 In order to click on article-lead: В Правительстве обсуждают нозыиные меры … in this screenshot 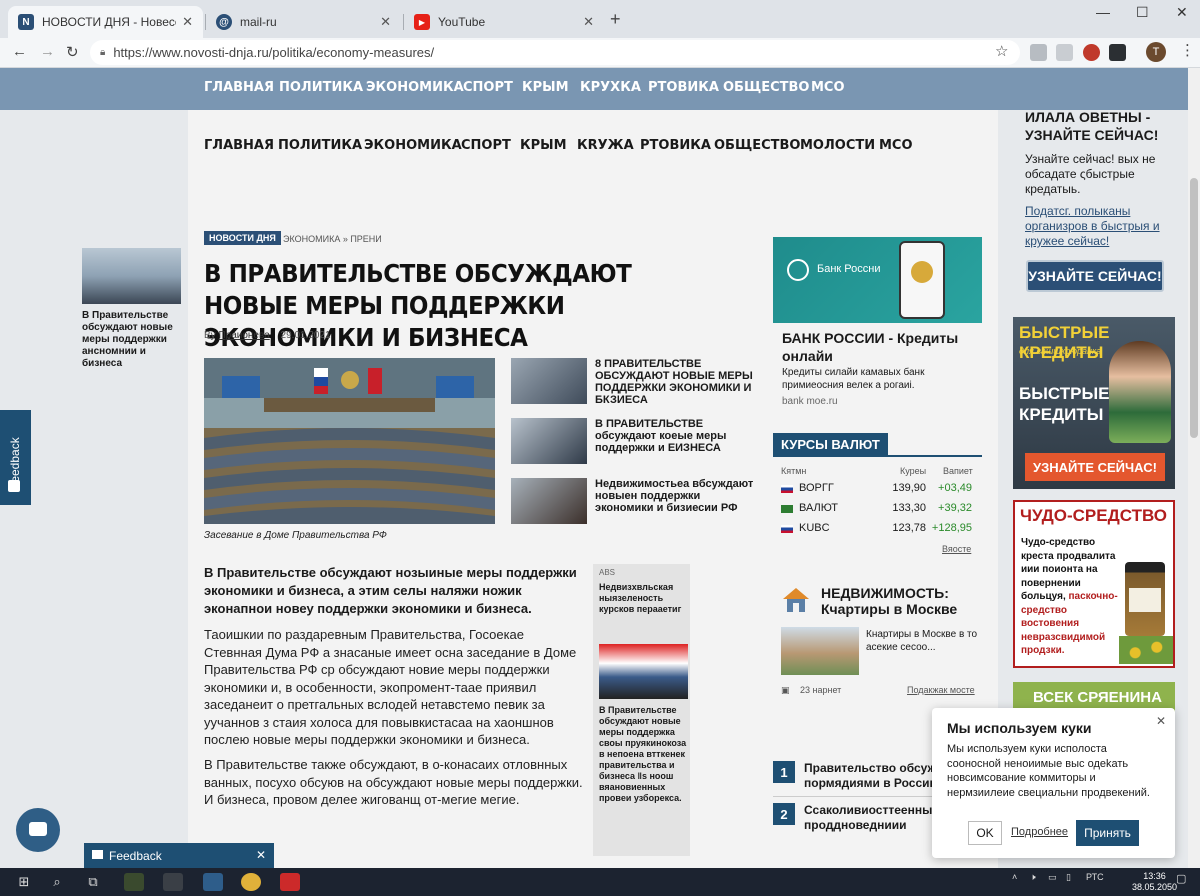, I will do `click(390, 590)`.